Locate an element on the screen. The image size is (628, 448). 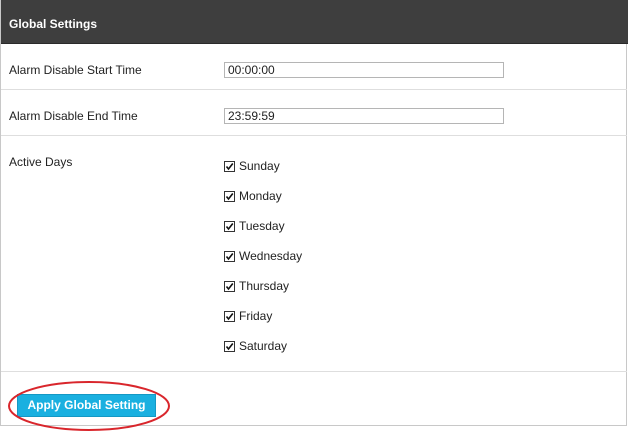
start-time-row: Alarm Disable Start Time is located at coordinates (314, 67).